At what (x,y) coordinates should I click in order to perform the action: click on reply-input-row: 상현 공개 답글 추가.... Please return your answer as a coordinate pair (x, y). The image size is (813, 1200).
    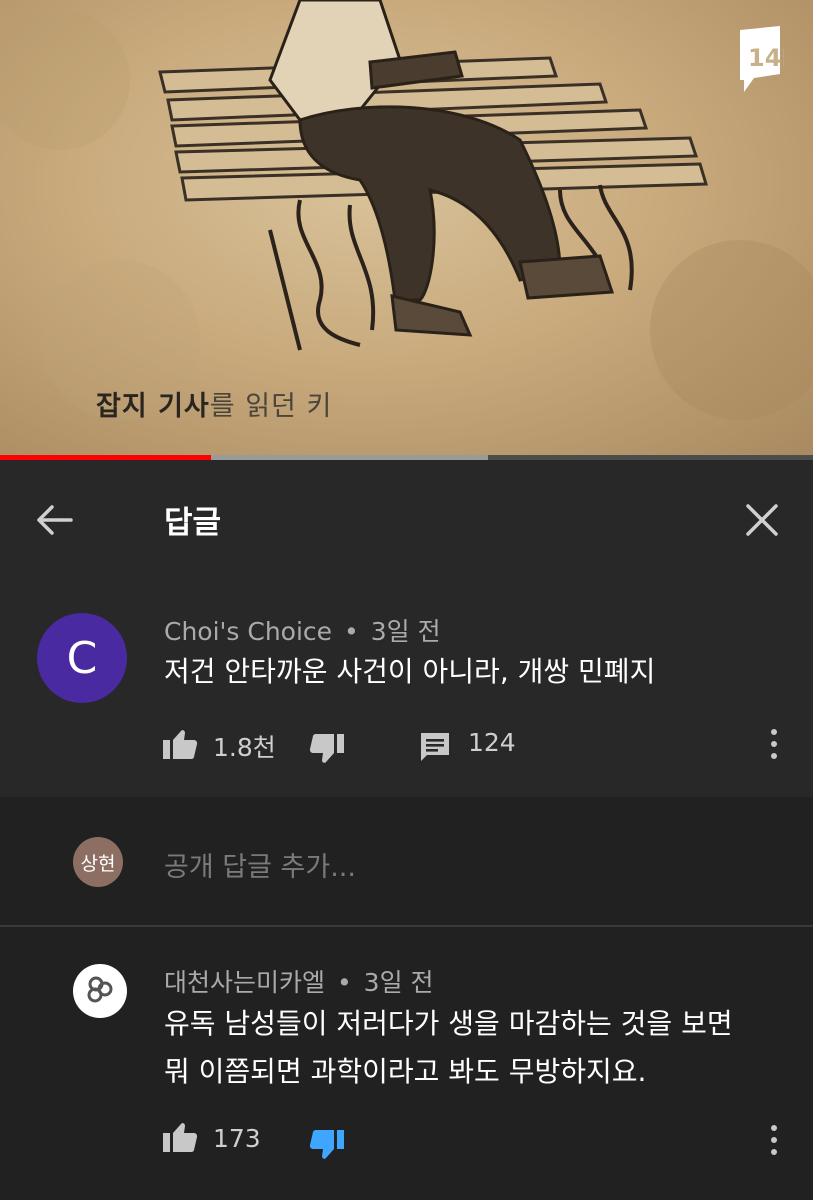
    Looking at the image, I should click on (406, 861).